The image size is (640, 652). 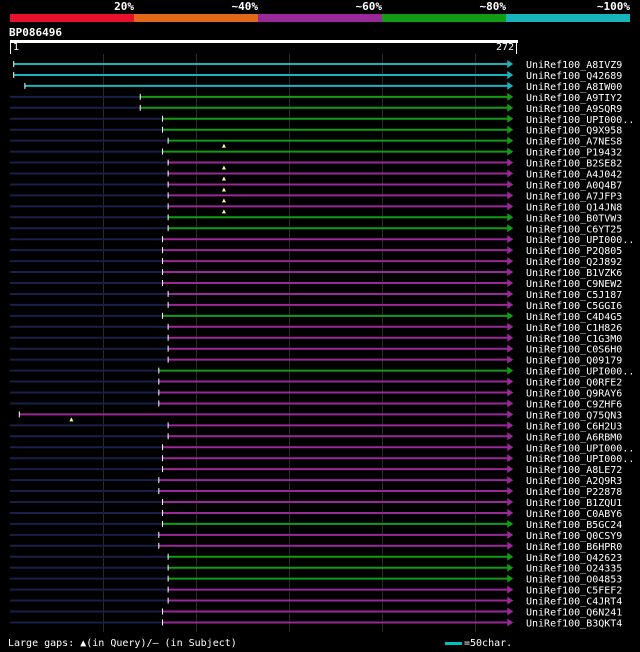 I want to click on hit-label: UniRef100_A6RBM0, so click(x=574, y=437).